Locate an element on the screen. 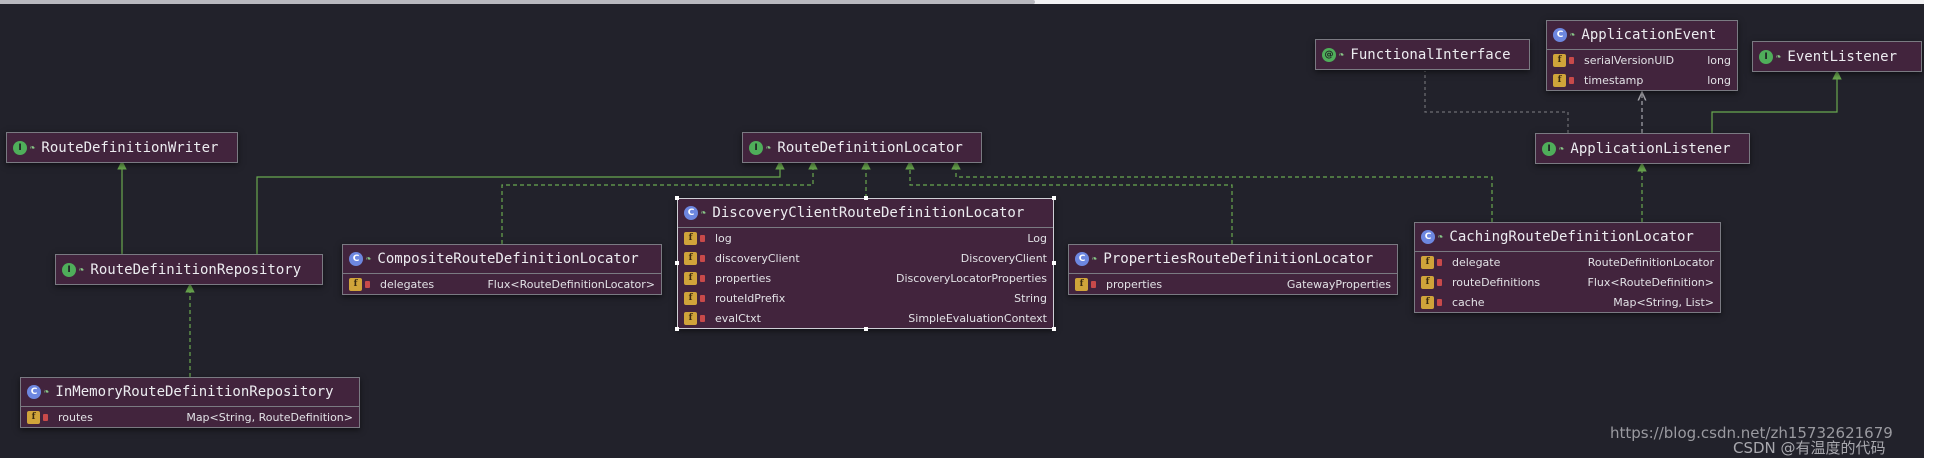 Image resolution: width=1936 pixels, height=464 pixels. field-type: long is located at coordinates (1719, 80).